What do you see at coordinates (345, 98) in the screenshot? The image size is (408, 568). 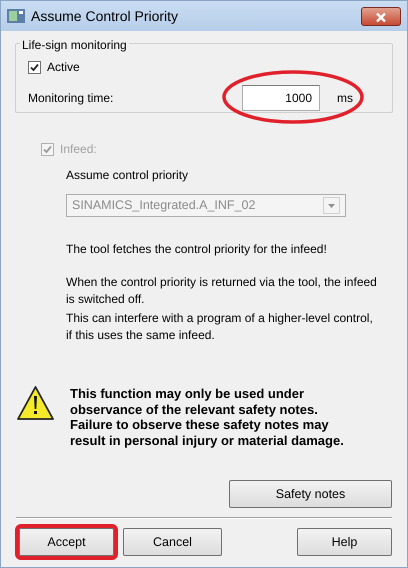 I see `unit-label: ms` at bounding box center [345, 98].